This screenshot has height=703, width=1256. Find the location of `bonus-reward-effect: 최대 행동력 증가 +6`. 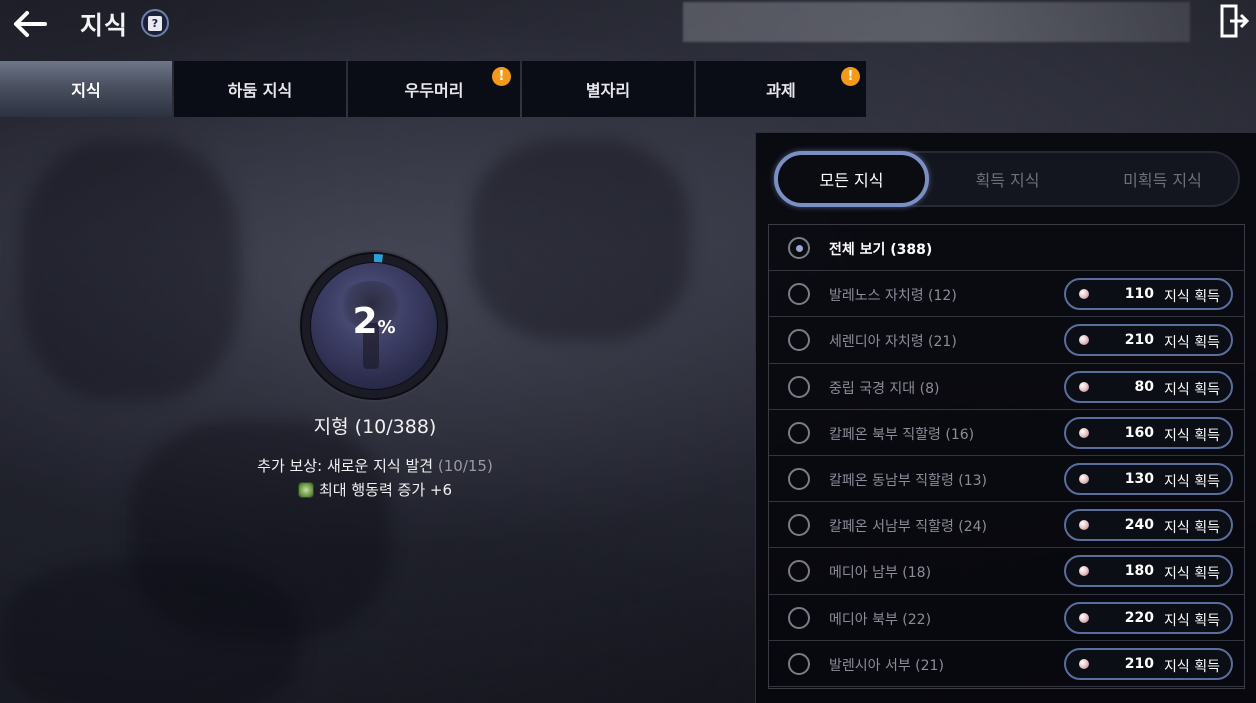

bonus-reward-effect: 최대 행동력 증가 +6 is located at coordinates (375, 489).